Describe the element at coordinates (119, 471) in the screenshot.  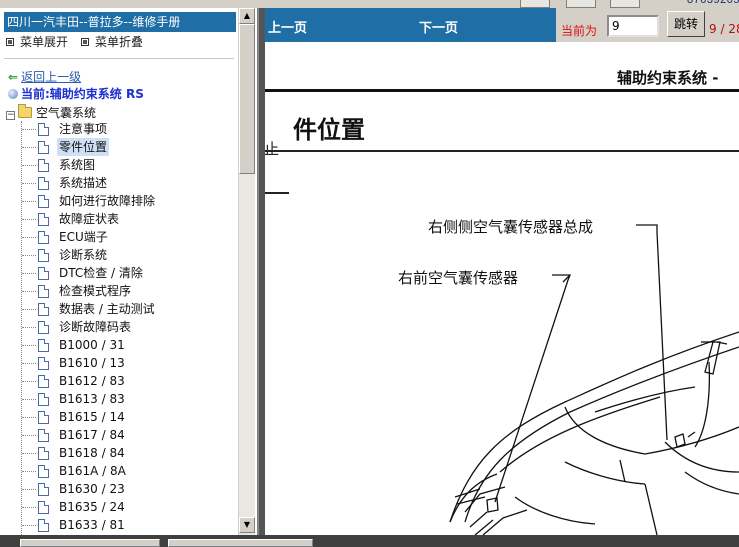
I see `tree-item: B161A / 8A` at that location.